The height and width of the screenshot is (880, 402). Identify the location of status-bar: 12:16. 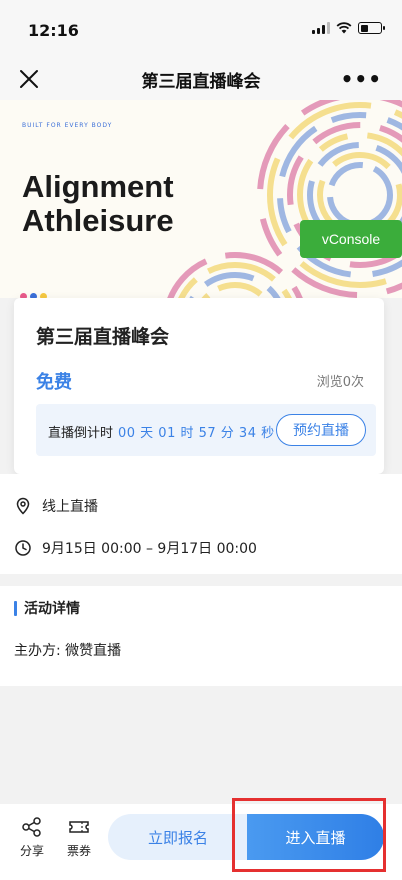
(201, 29).